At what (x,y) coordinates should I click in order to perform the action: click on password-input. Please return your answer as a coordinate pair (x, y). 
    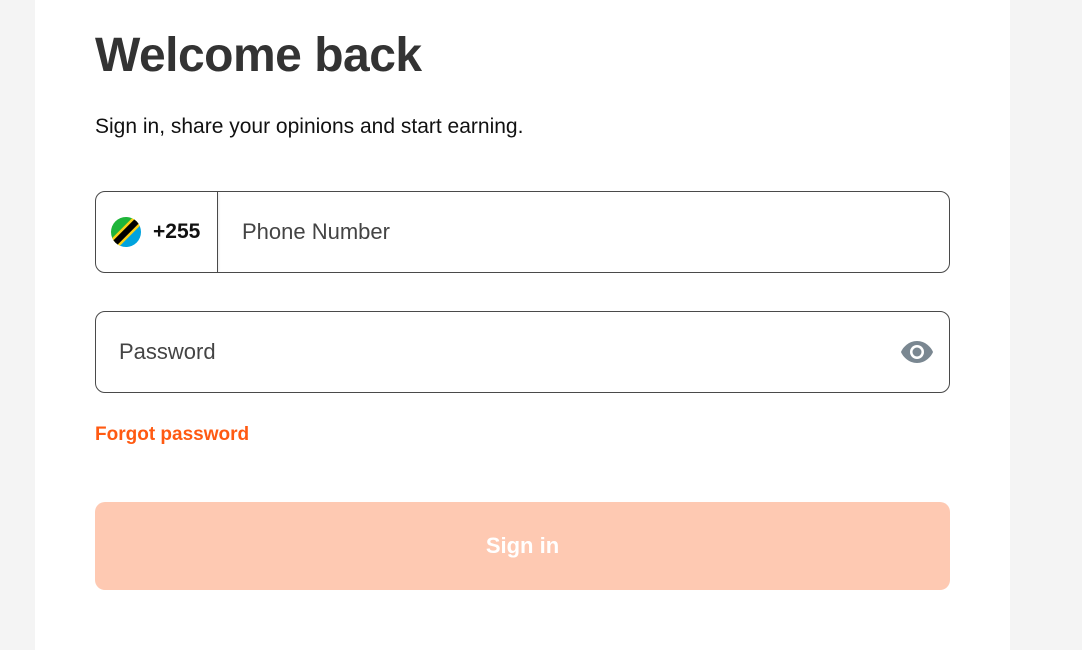
    Looking at the image, I should click on (498, 352).